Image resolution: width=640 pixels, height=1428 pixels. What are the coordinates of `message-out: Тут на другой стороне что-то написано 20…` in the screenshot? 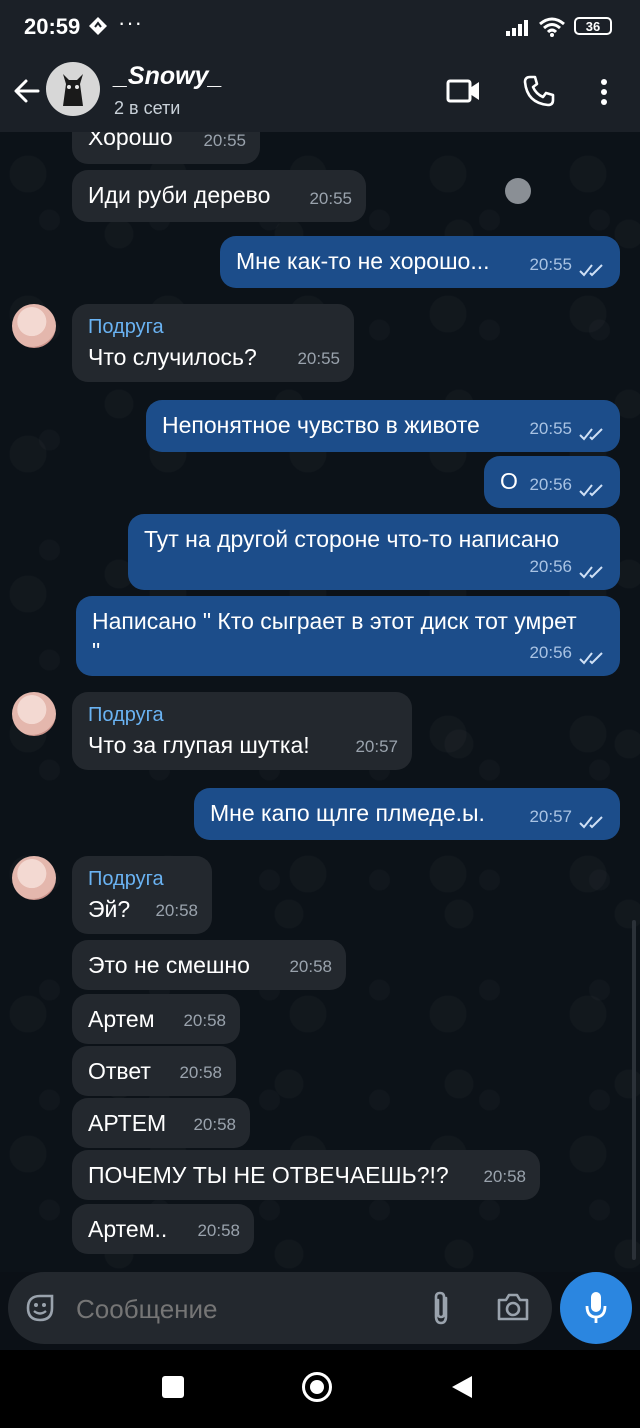 It's located at (374, 552).